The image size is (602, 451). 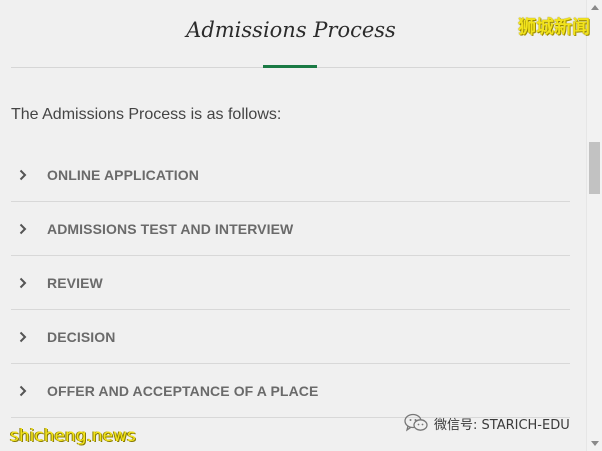 What do you see at coordinates (594, 225) in the screenshot?
I see `vertical-scrollbar` at bounding box center [594, 225].